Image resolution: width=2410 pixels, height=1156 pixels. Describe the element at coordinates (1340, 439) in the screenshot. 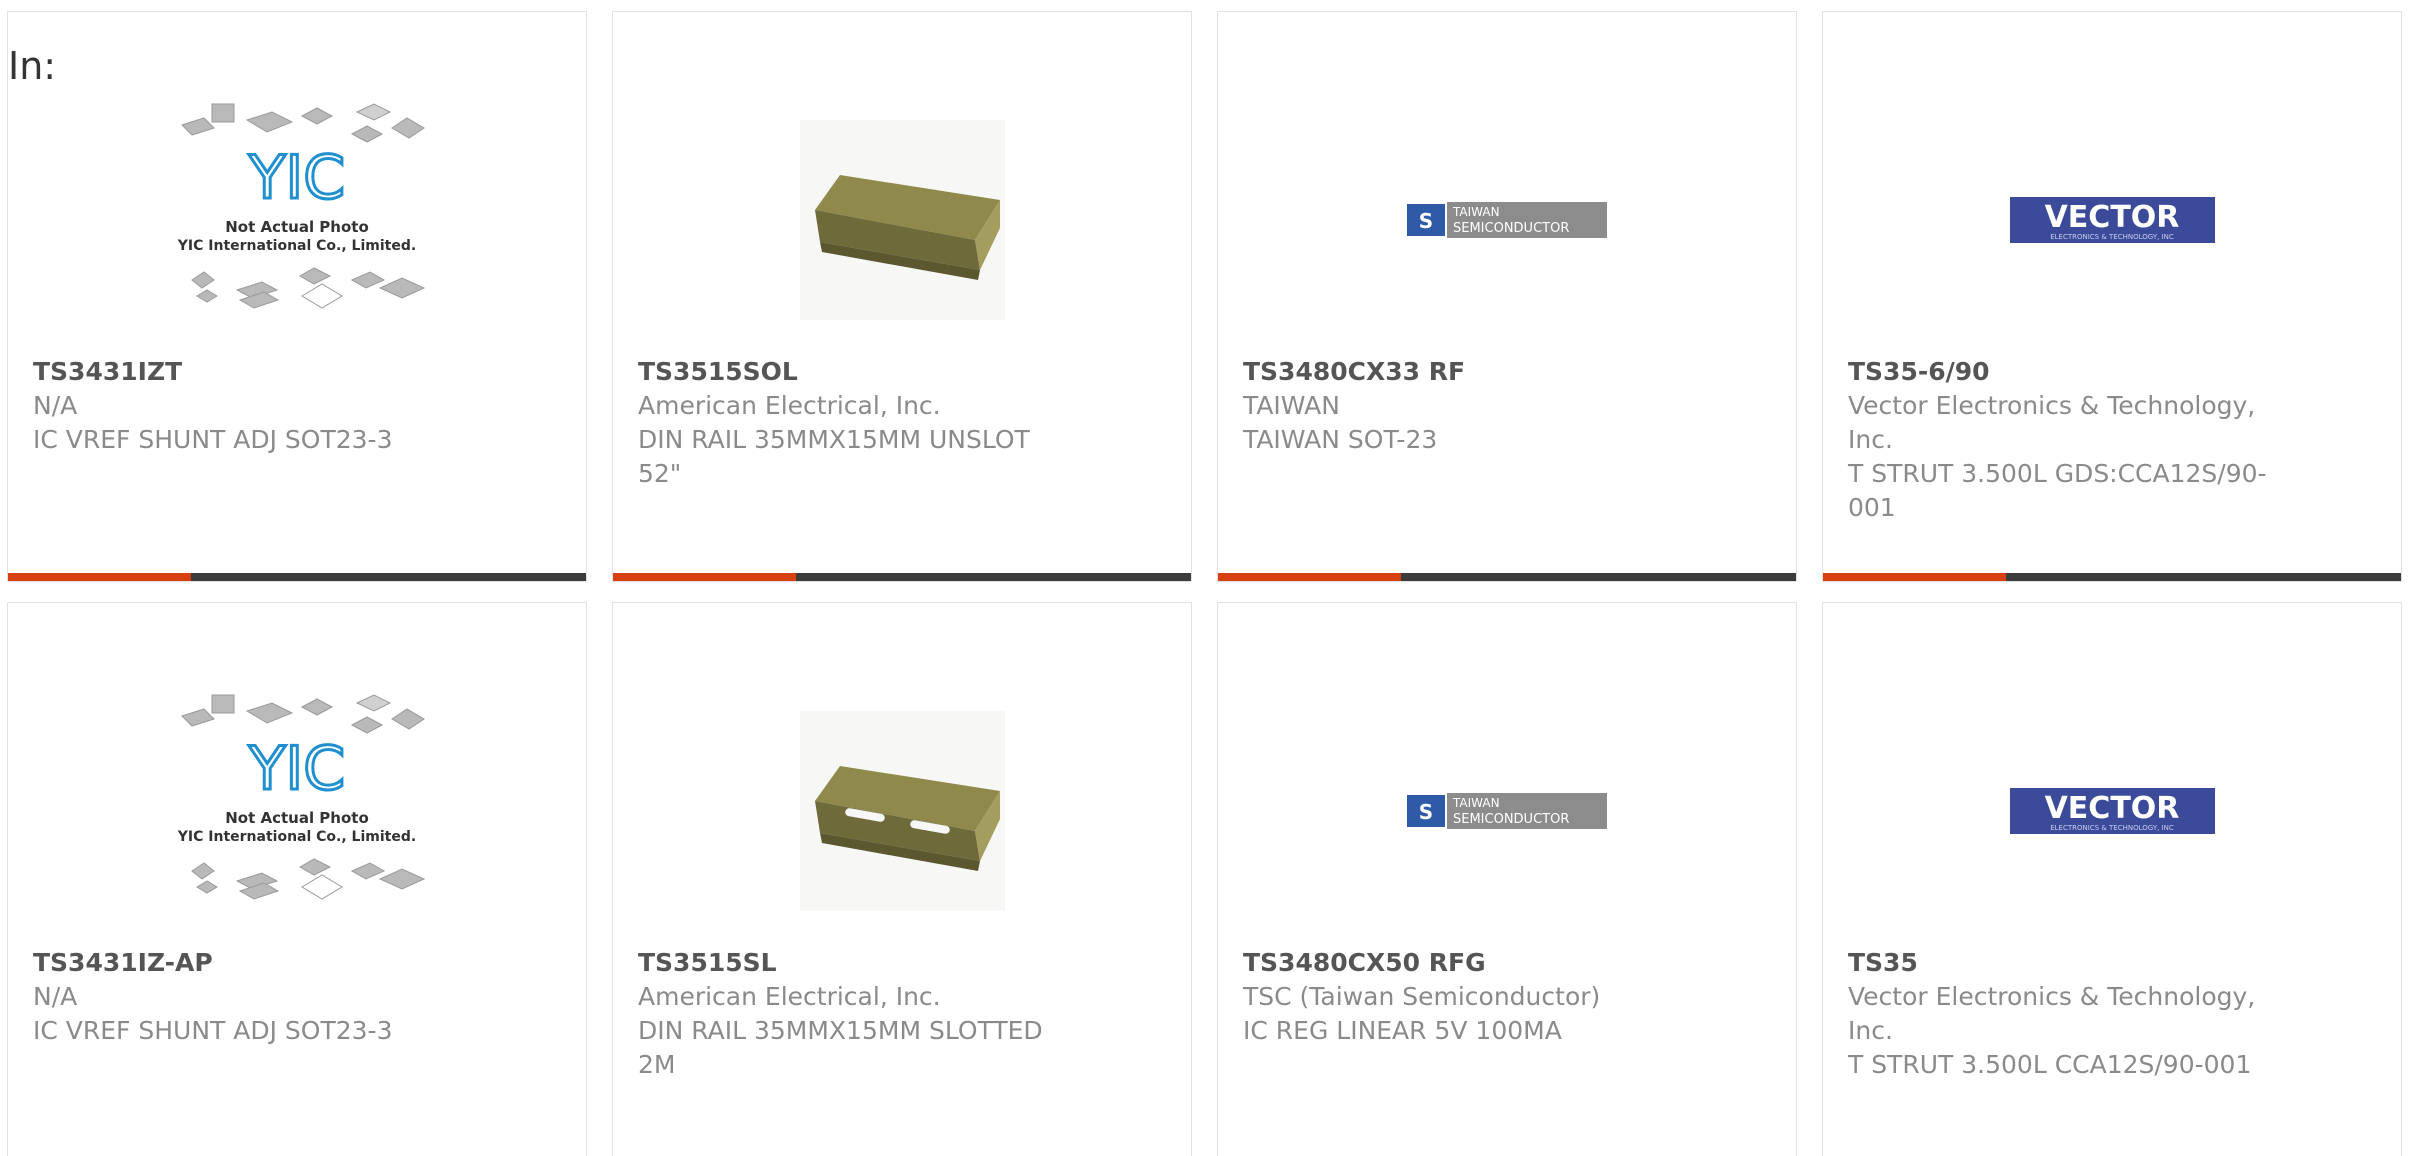

I see `description: TAIWAN SOT-23` at that location.